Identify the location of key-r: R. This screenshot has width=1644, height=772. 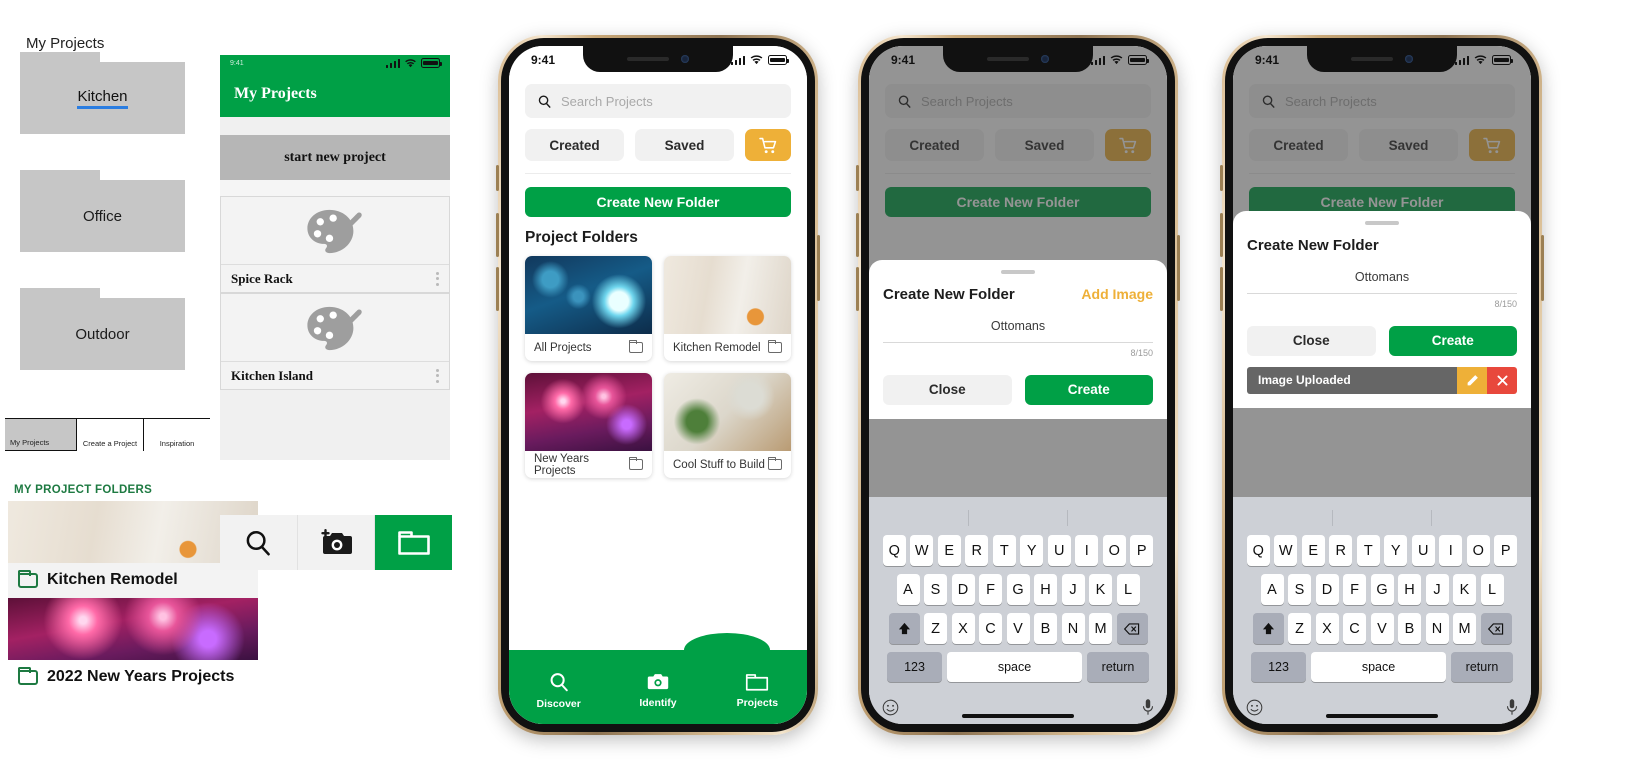
(977, 550).